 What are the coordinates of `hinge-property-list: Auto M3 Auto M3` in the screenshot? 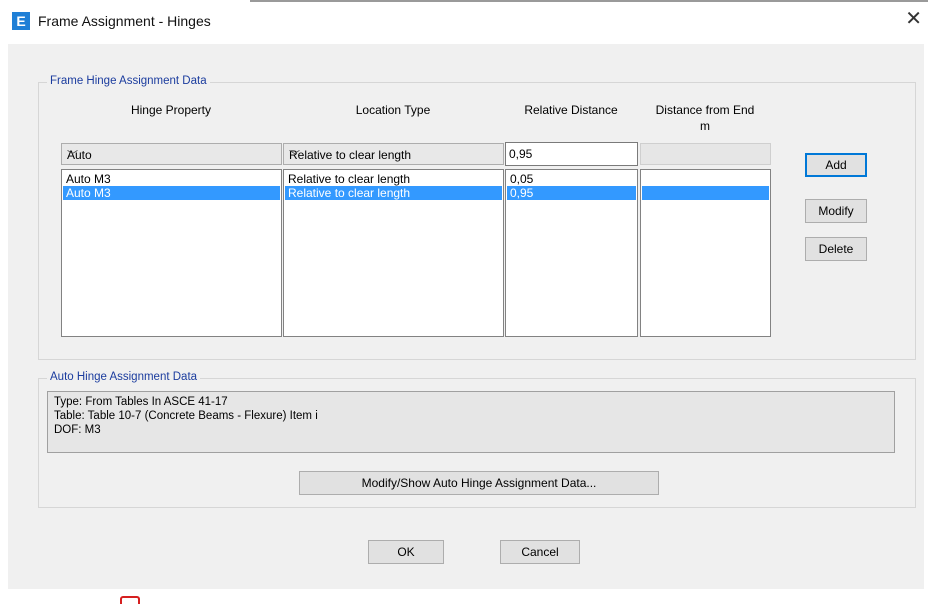 It's located at (171, 253).